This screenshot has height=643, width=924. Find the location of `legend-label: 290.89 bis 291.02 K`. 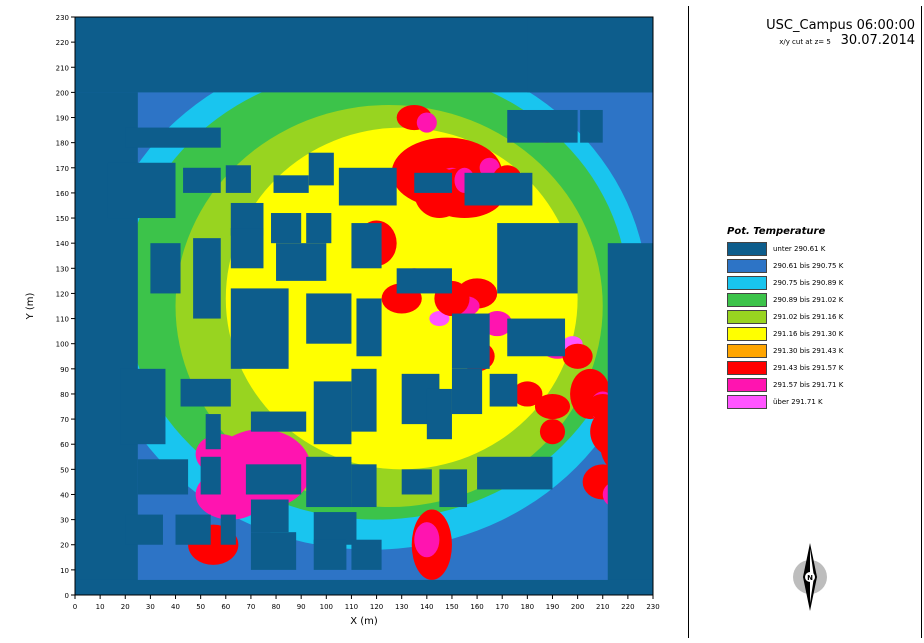

legend-label: 290.89 bis 291.02 K is located at coordinates (808, 299).